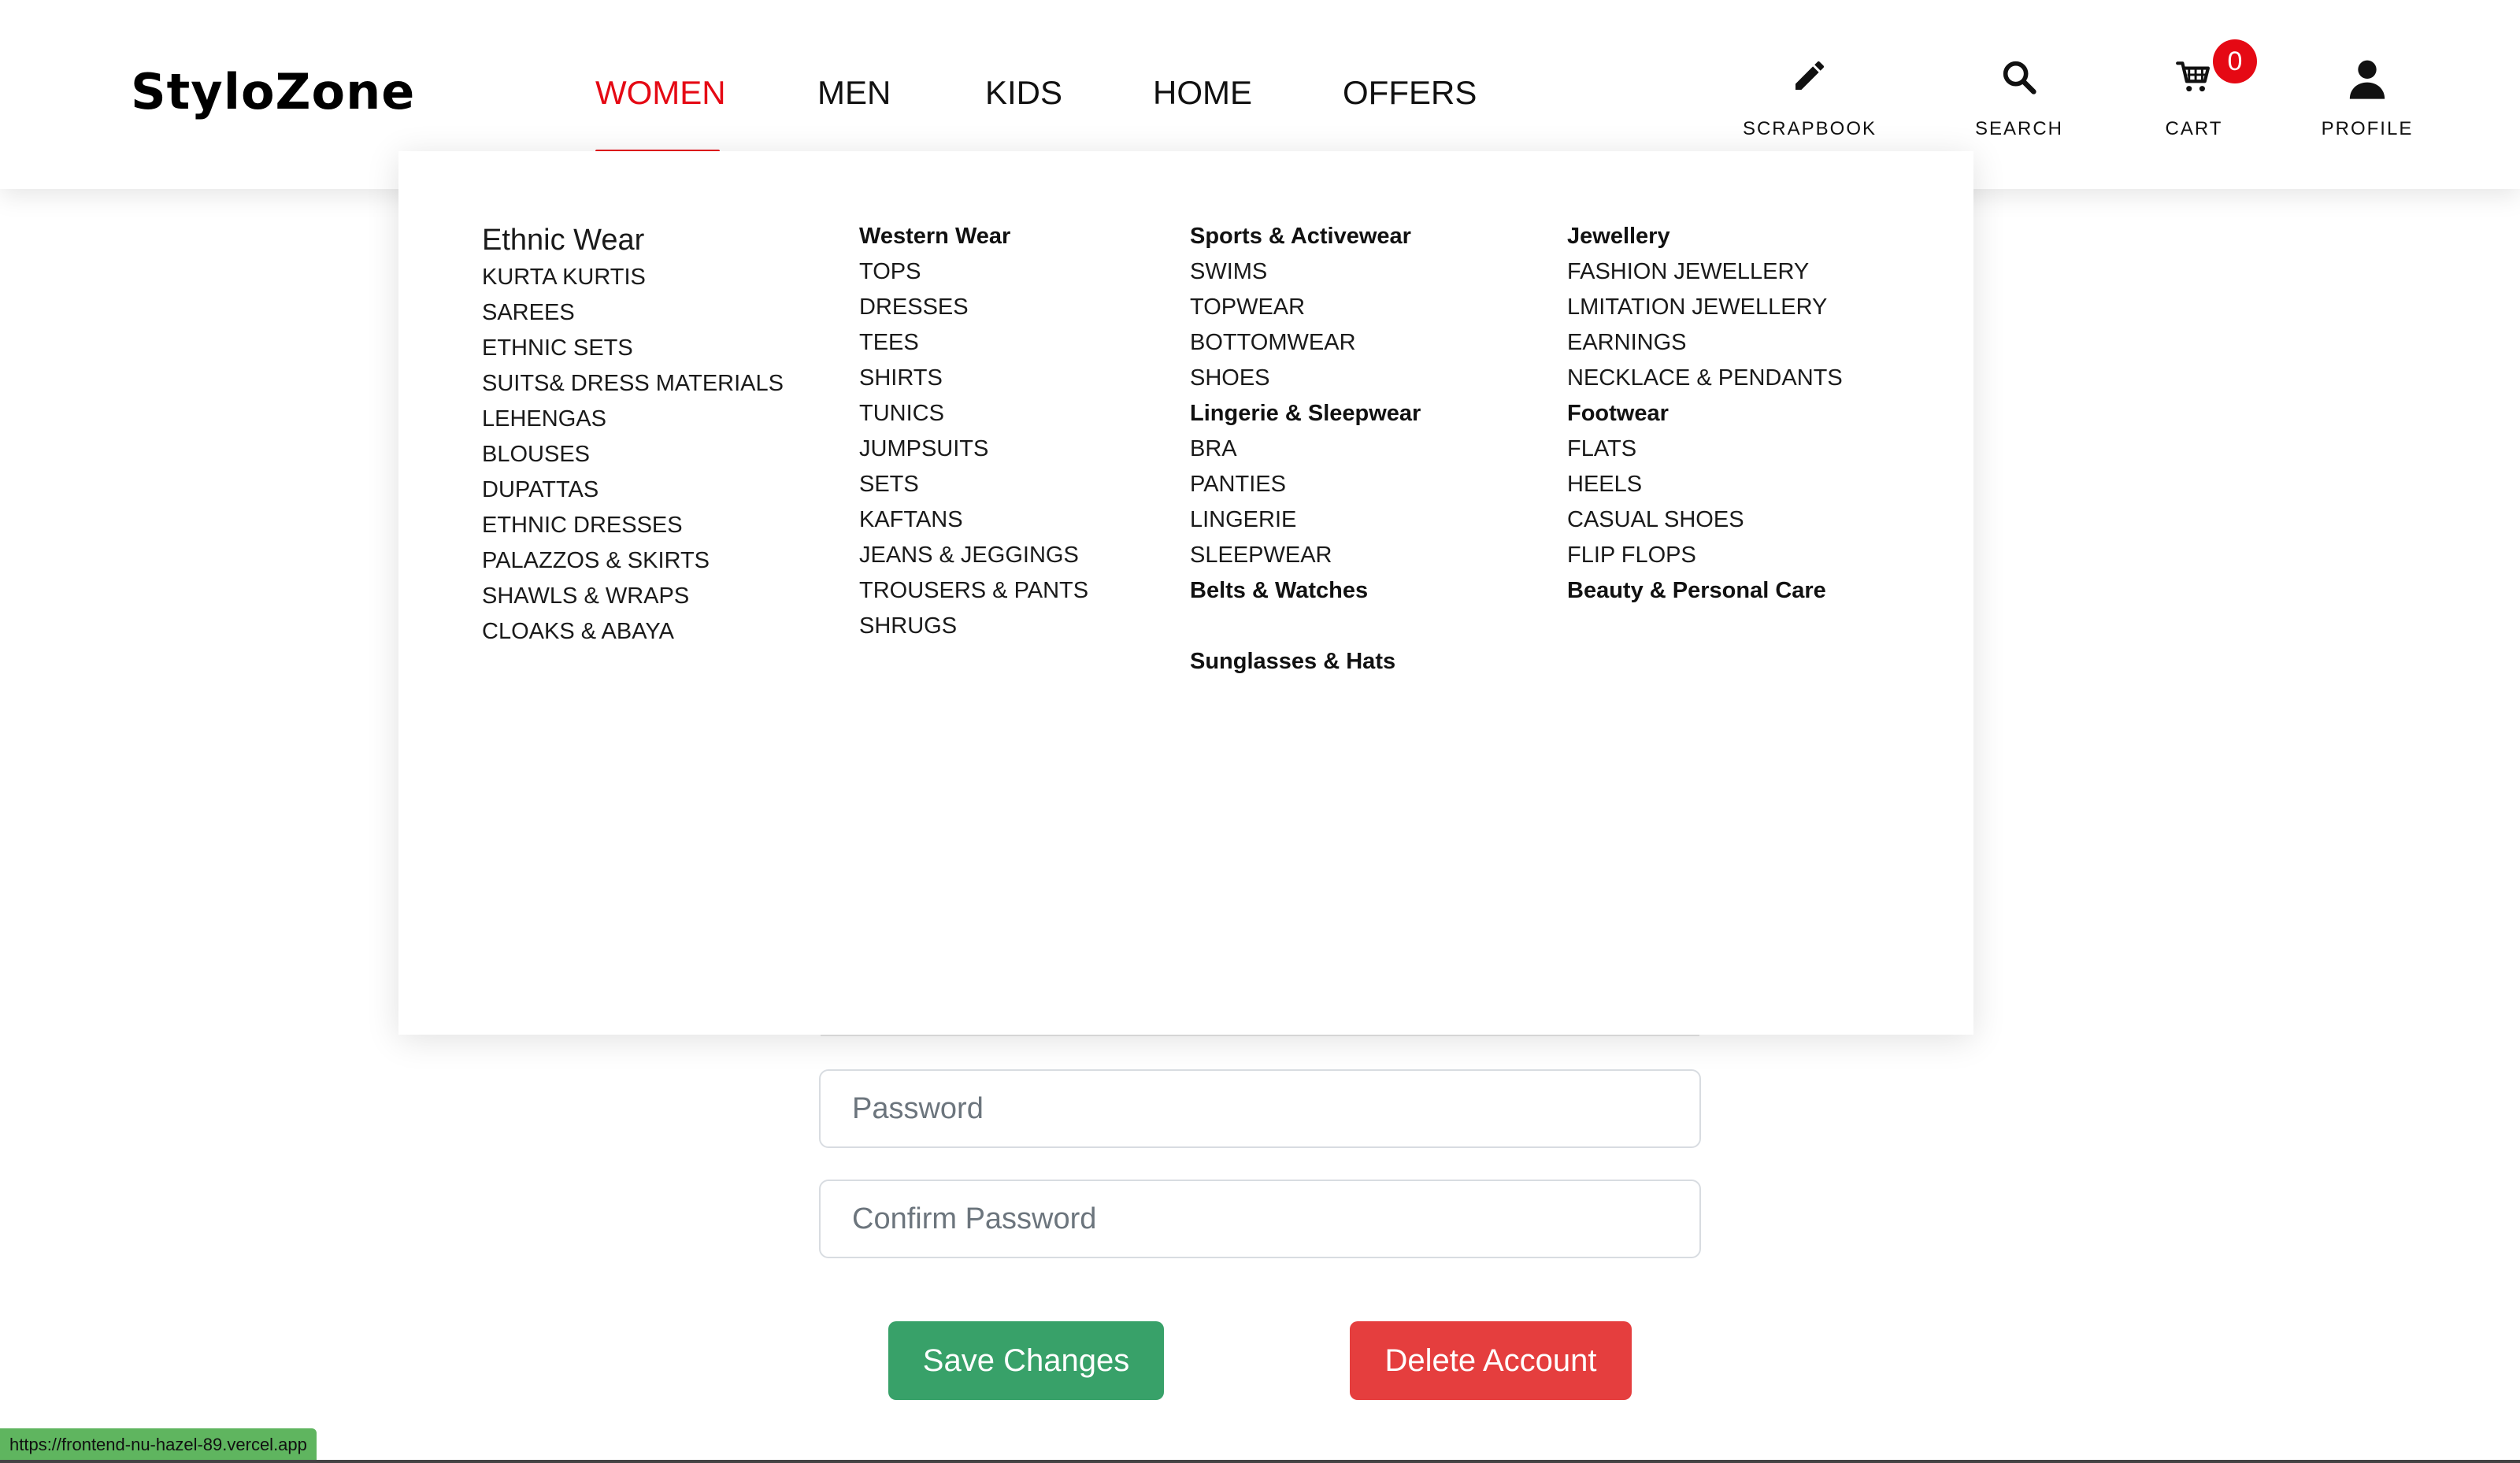 Image resolution: width=2520 pixels, height=1463 pixels. Describe the element at coordinates (973, 272) in the screenshot. I see `menu-item: TOPS` at that location.